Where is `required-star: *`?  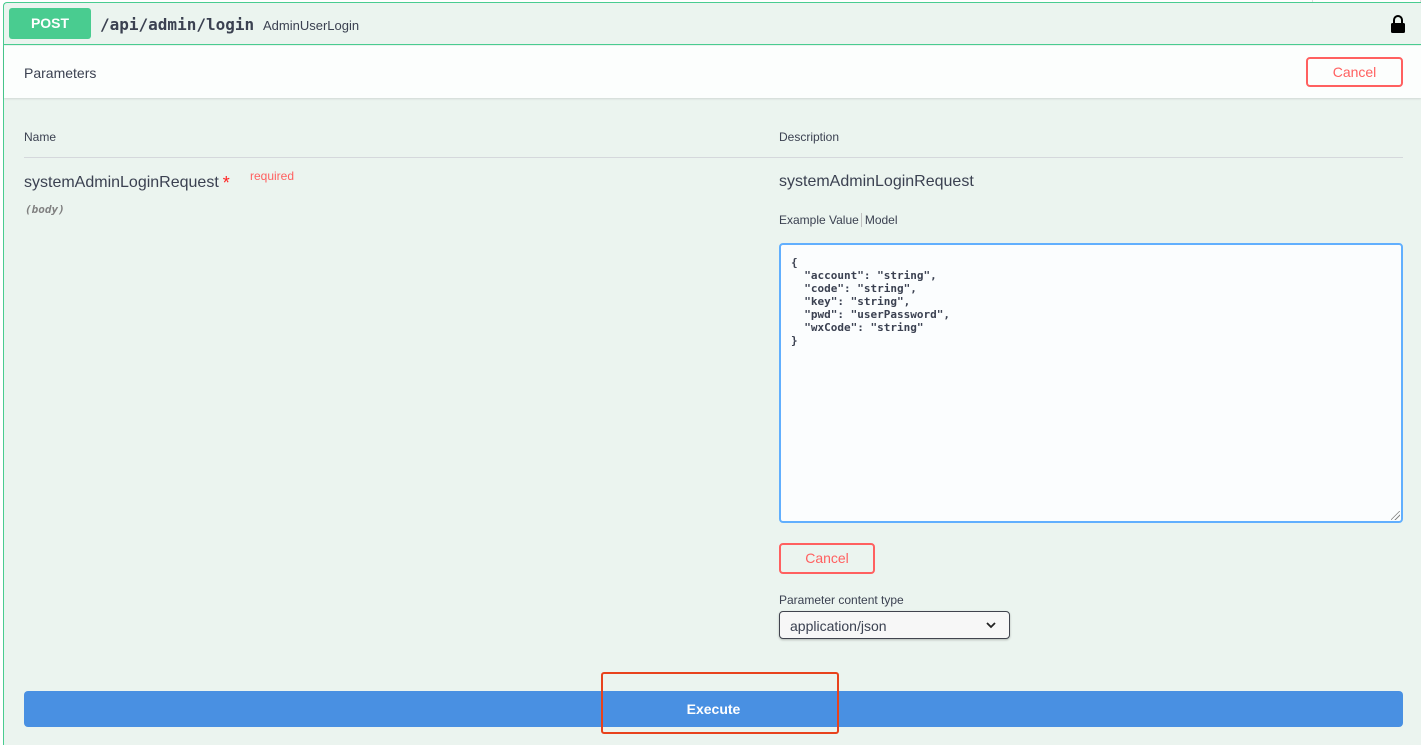
required-star: * is located at coordinates (226, 183).